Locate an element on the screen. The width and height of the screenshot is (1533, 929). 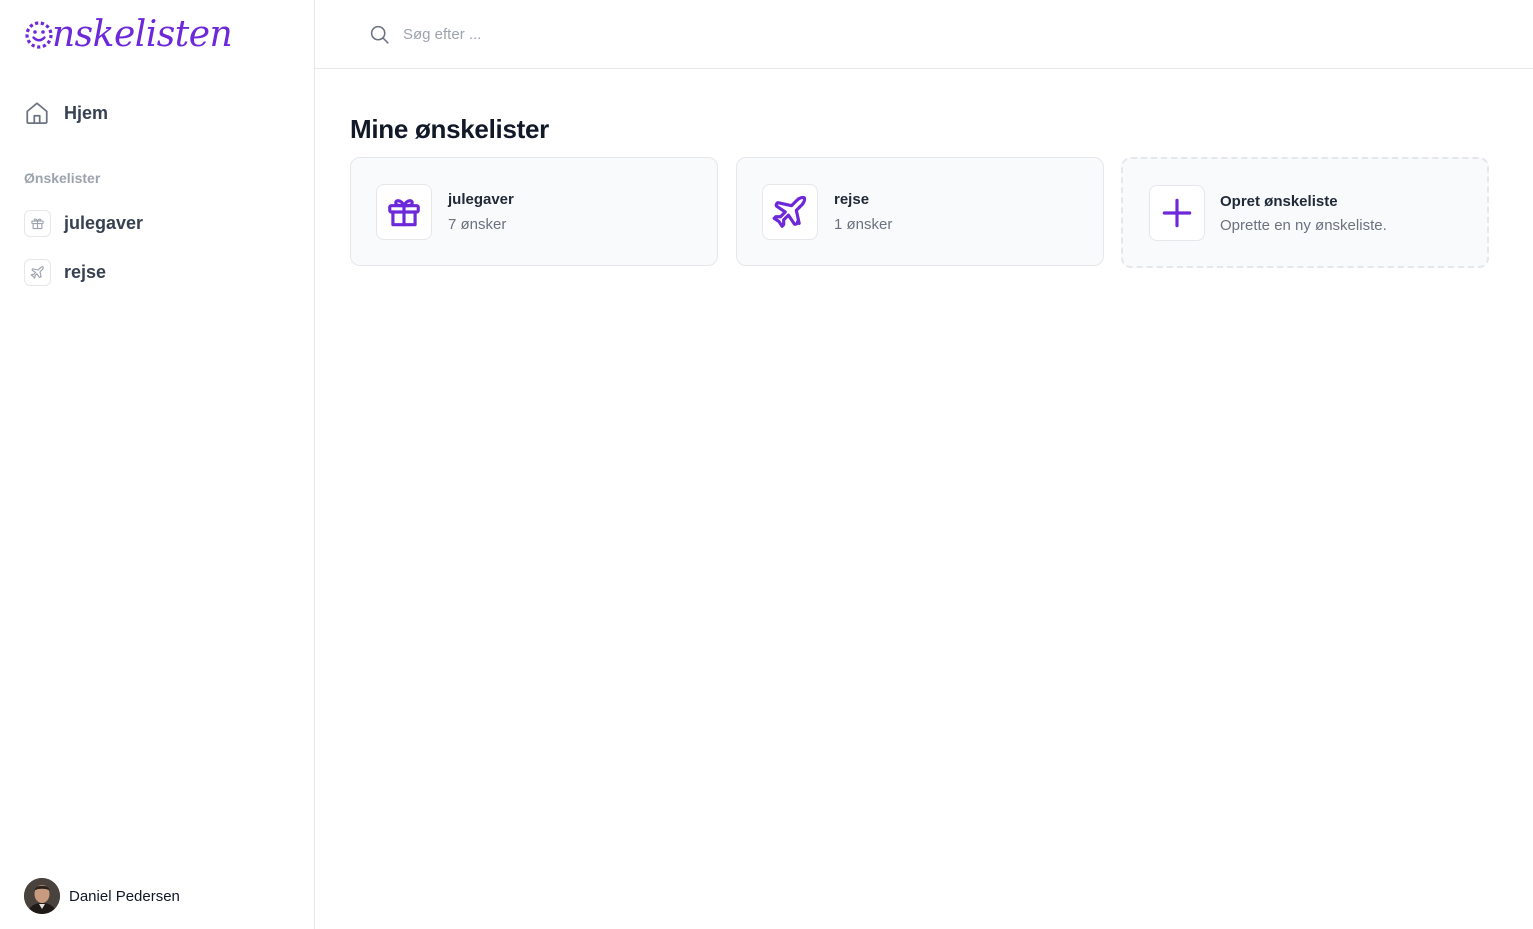
nav-home-label: Hjem is located at coordinates (86, 112).